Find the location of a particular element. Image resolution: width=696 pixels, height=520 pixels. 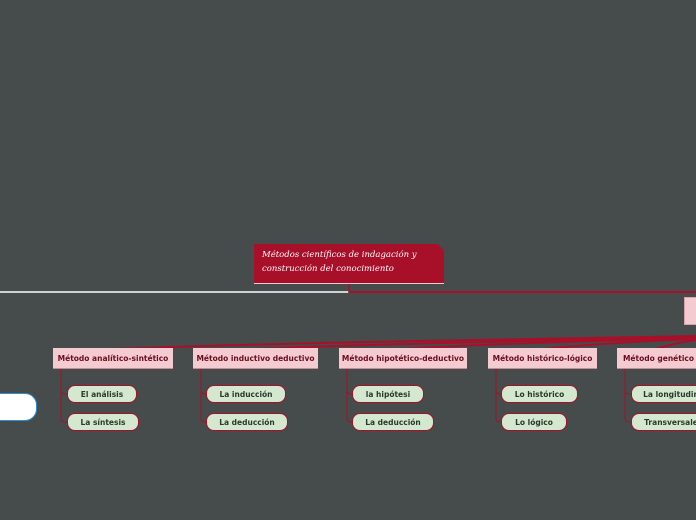

leaf-label: El análisis is located at coordinates (102, 394).